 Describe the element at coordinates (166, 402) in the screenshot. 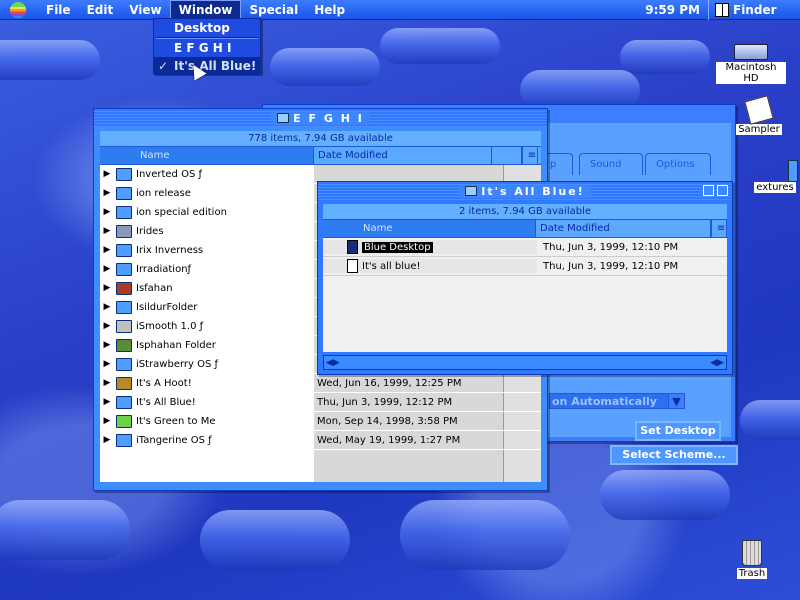

I see `file-name: It's All Blue!` at that location.